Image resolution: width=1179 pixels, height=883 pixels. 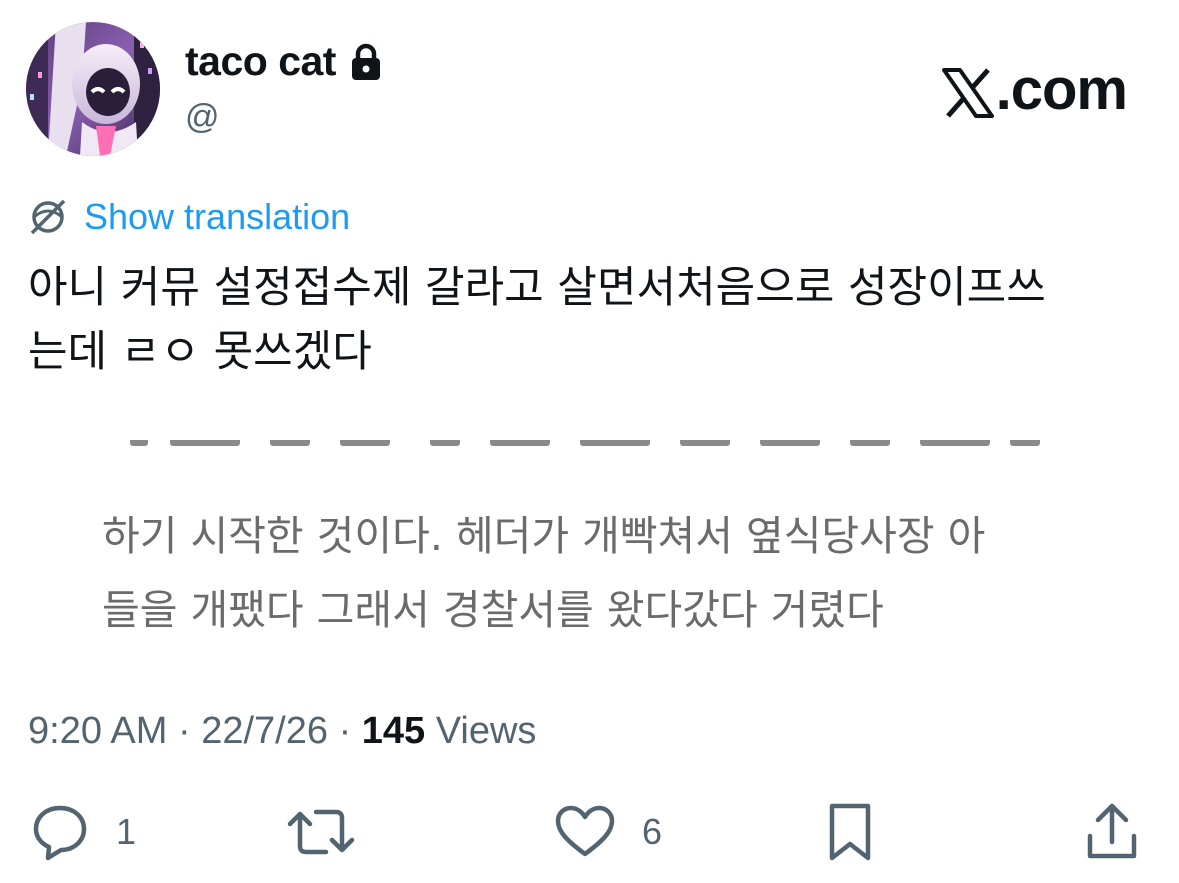 I want to click on reply-button: 1, so click(x=82, y=832).